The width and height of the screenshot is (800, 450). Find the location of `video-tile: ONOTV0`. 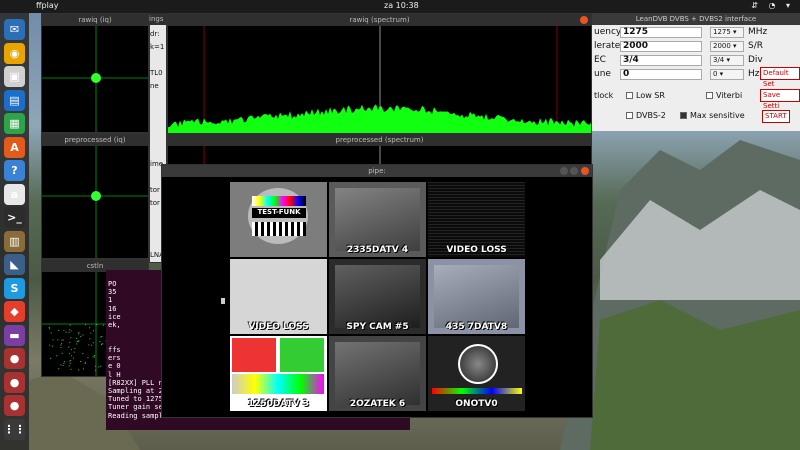

video-tile: ONOTV0 is located at coordinates (476, 373).